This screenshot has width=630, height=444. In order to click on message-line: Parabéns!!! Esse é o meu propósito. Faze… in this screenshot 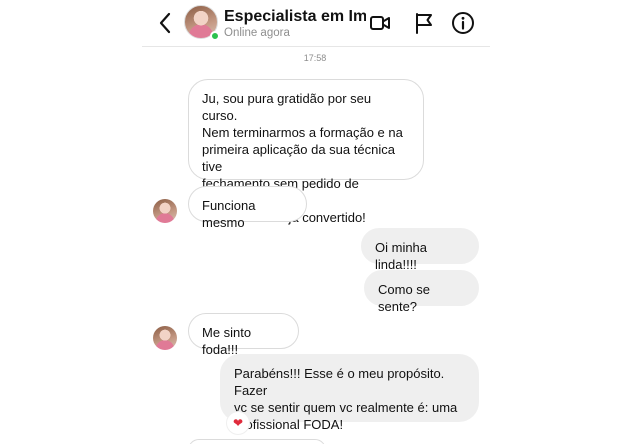, I will do `click(339, 382)`.